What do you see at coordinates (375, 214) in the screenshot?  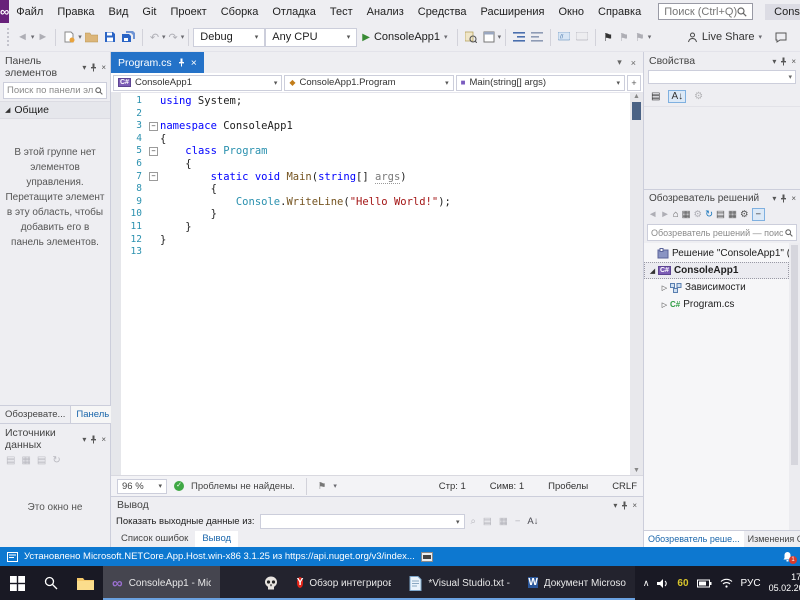 I see `code-line-10: 10 }` at bounding box center [375, 214].